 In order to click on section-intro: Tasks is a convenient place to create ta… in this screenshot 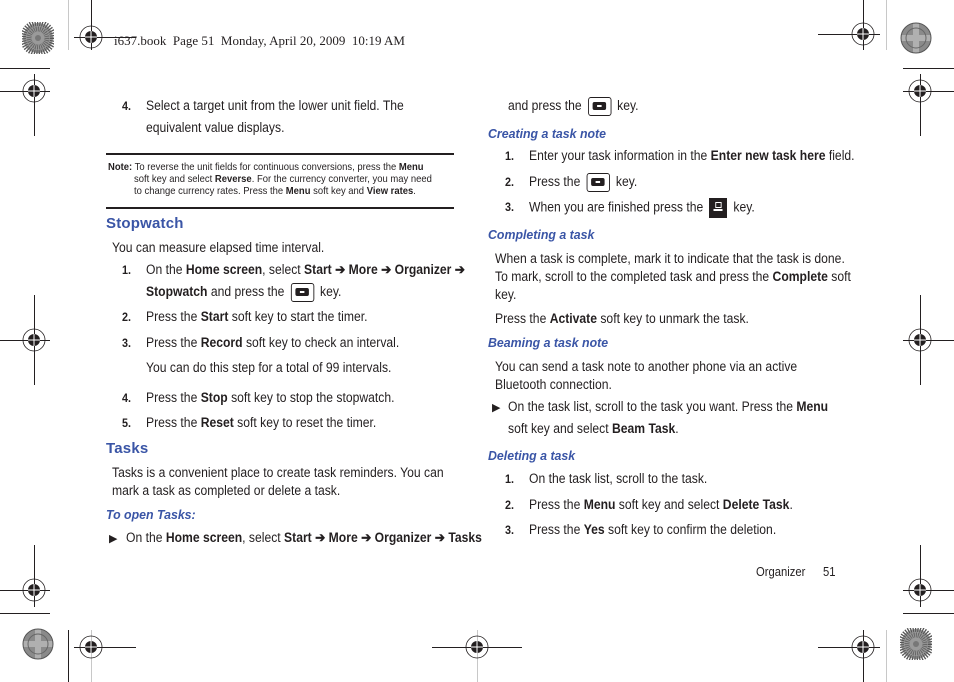, I will do `click(278, 472)`.